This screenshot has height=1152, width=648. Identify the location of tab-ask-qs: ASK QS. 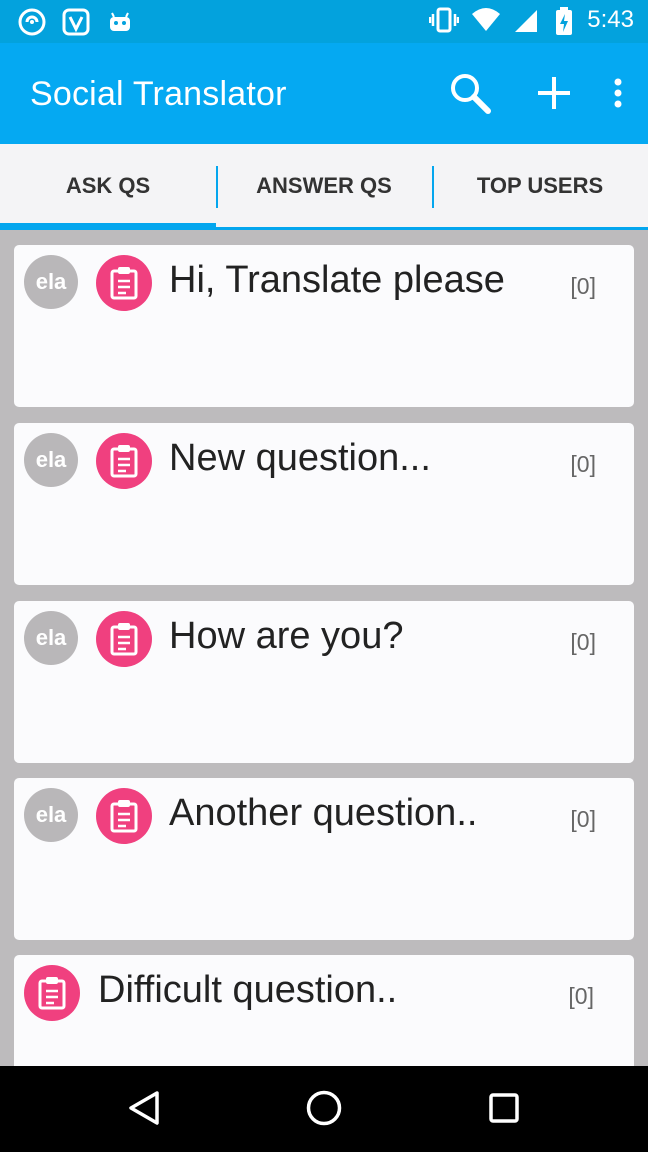
(108, 187).